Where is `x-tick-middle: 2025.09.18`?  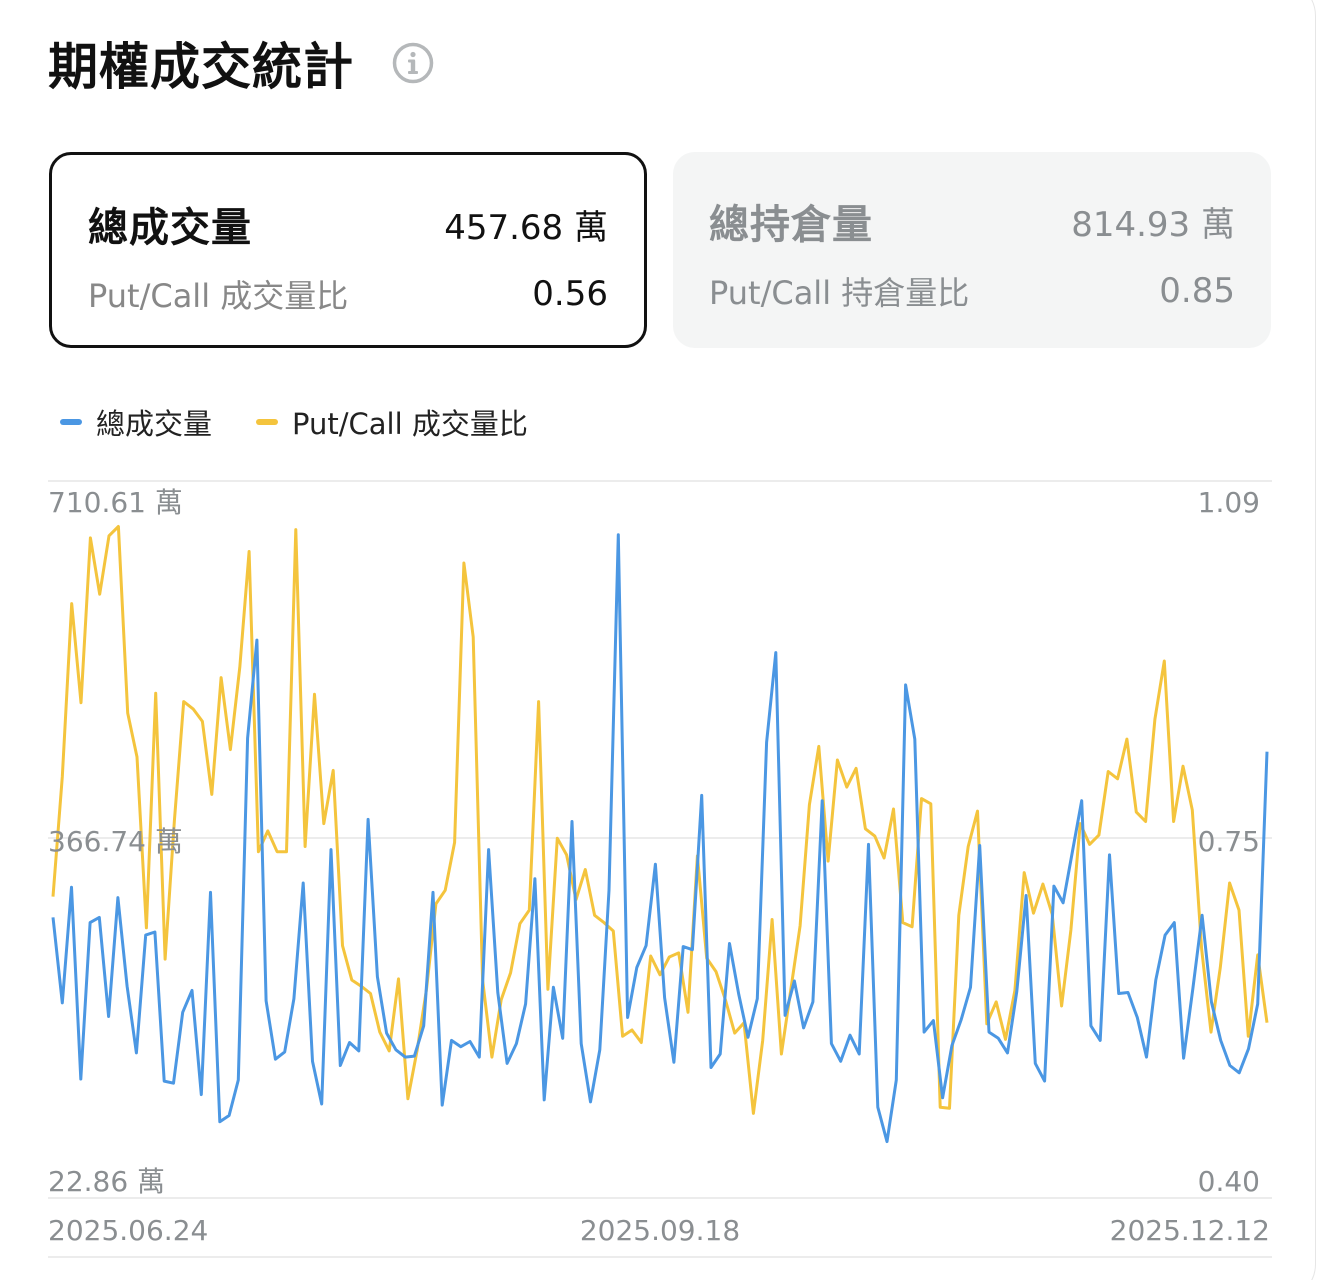 x-tick-middle: 2025.09.18 is located at coordinates (660, 1230).